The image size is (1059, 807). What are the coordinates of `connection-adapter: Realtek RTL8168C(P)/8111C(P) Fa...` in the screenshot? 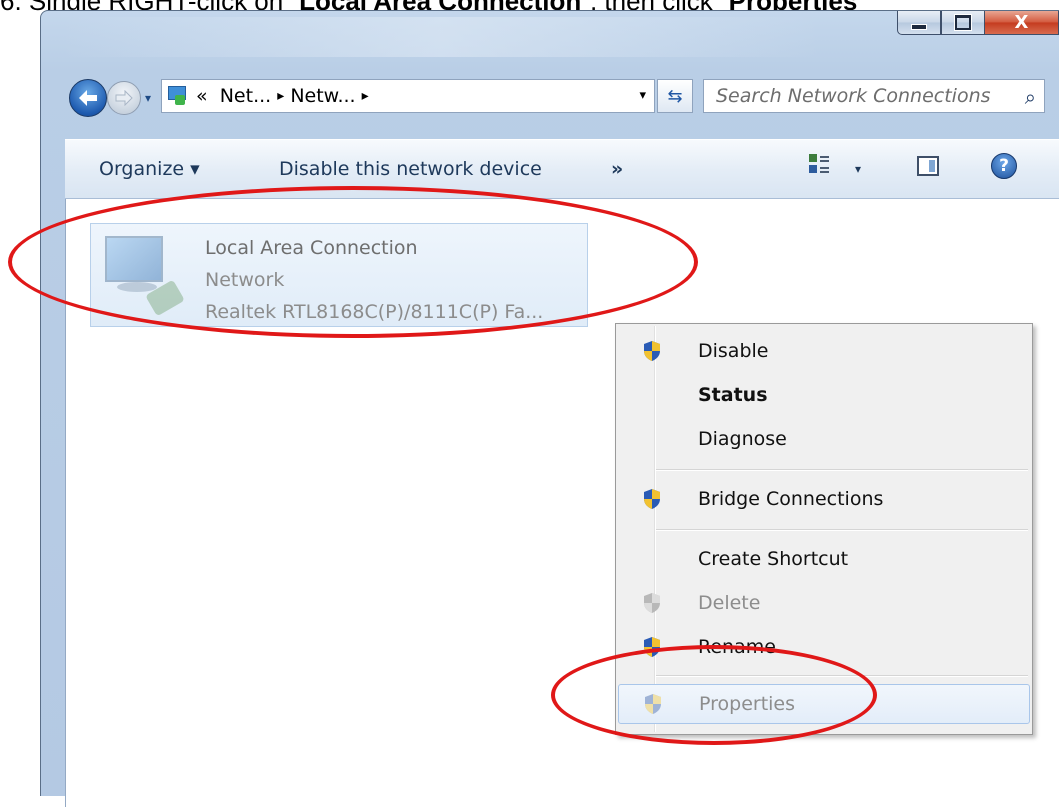 It's located at (374, 312).